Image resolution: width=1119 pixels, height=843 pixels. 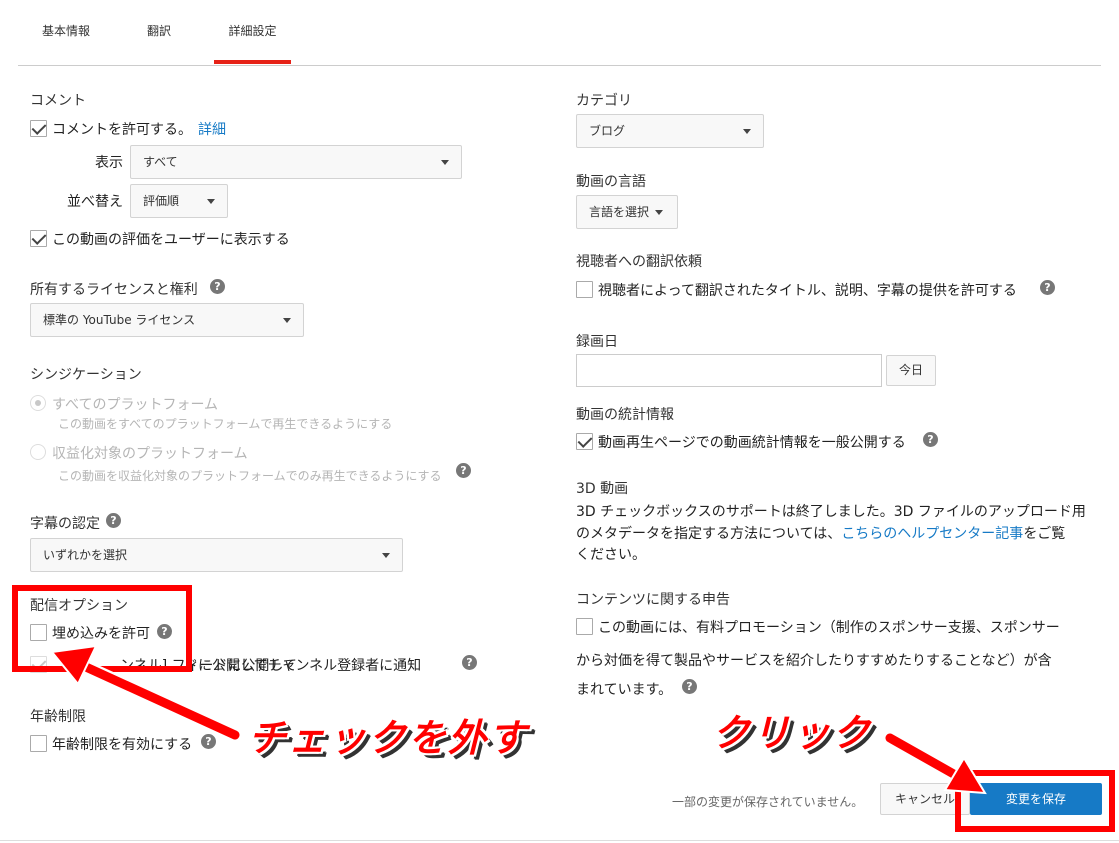 I want to click on annotation-uncheck: チェックを外す, so click(x=388, y=738).